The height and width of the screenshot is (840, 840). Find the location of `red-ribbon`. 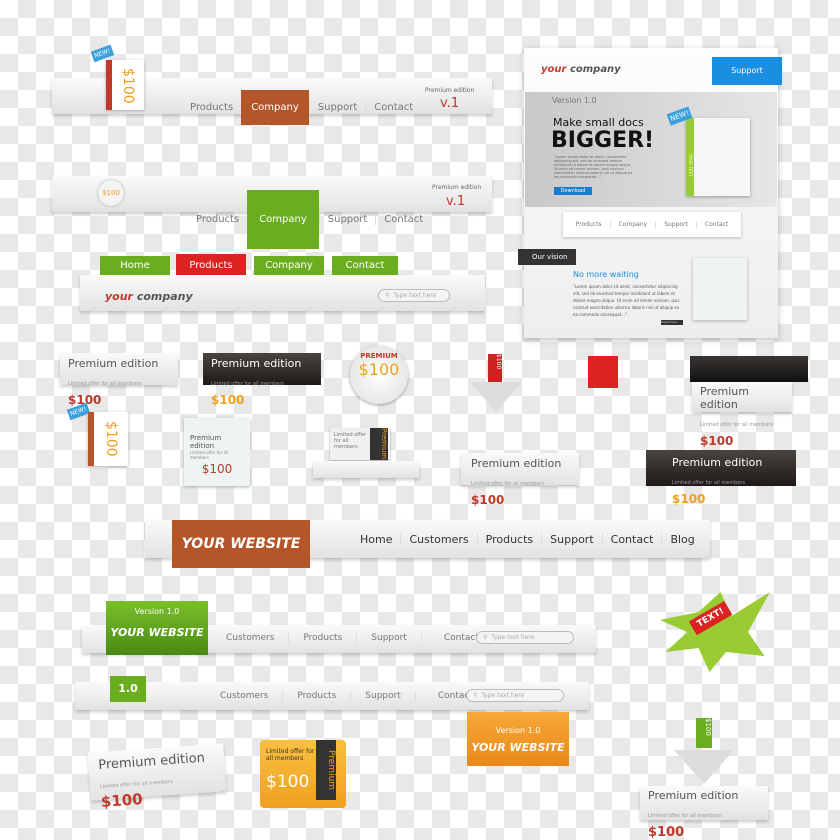

red-ribbon is located at coordinates (603, 372).